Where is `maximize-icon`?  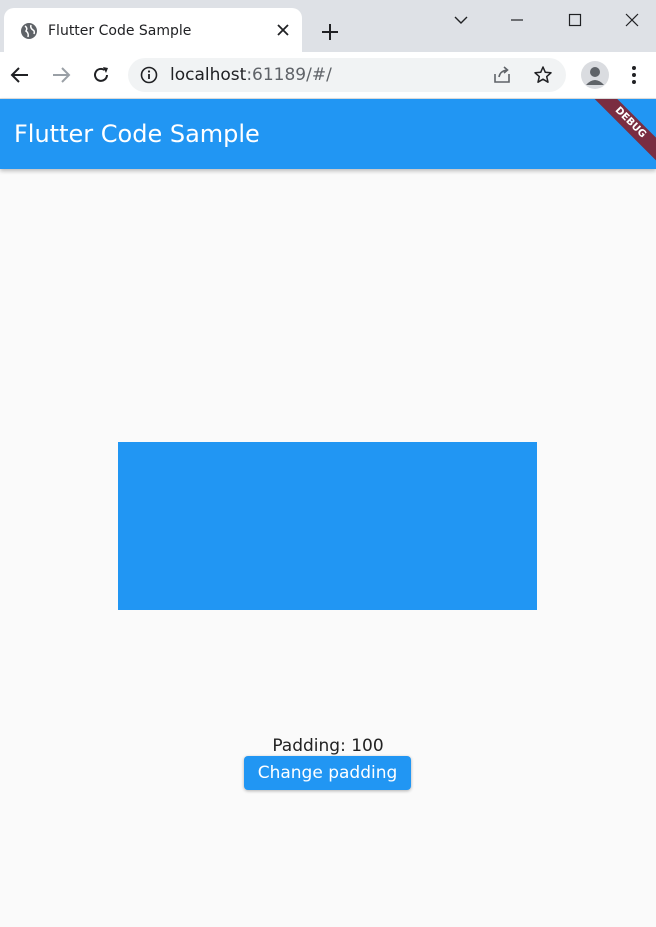
maximize-icon is located at coordinates (575, 20).